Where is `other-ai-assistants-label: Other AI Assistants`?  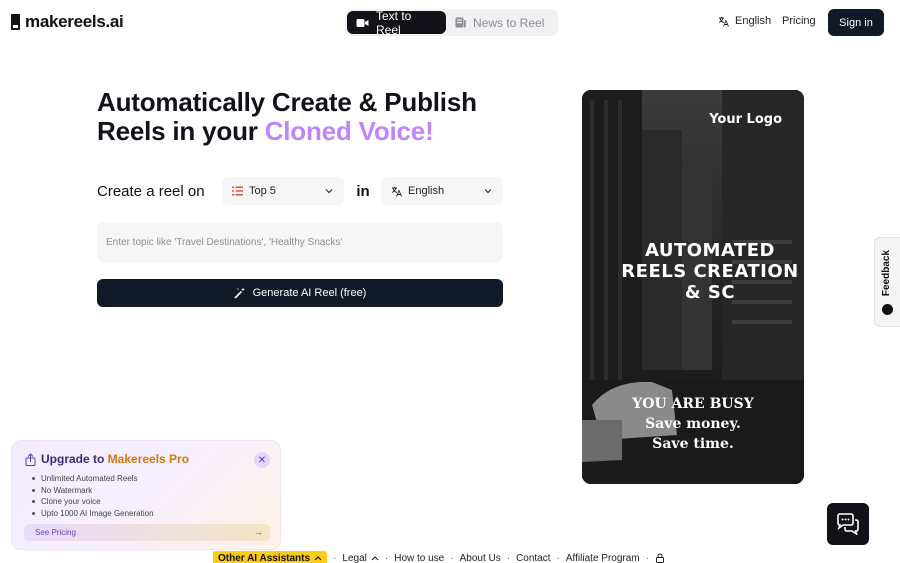 other-ai-assistants-label: Other AI Assistants is located at coordinates (264, 557).